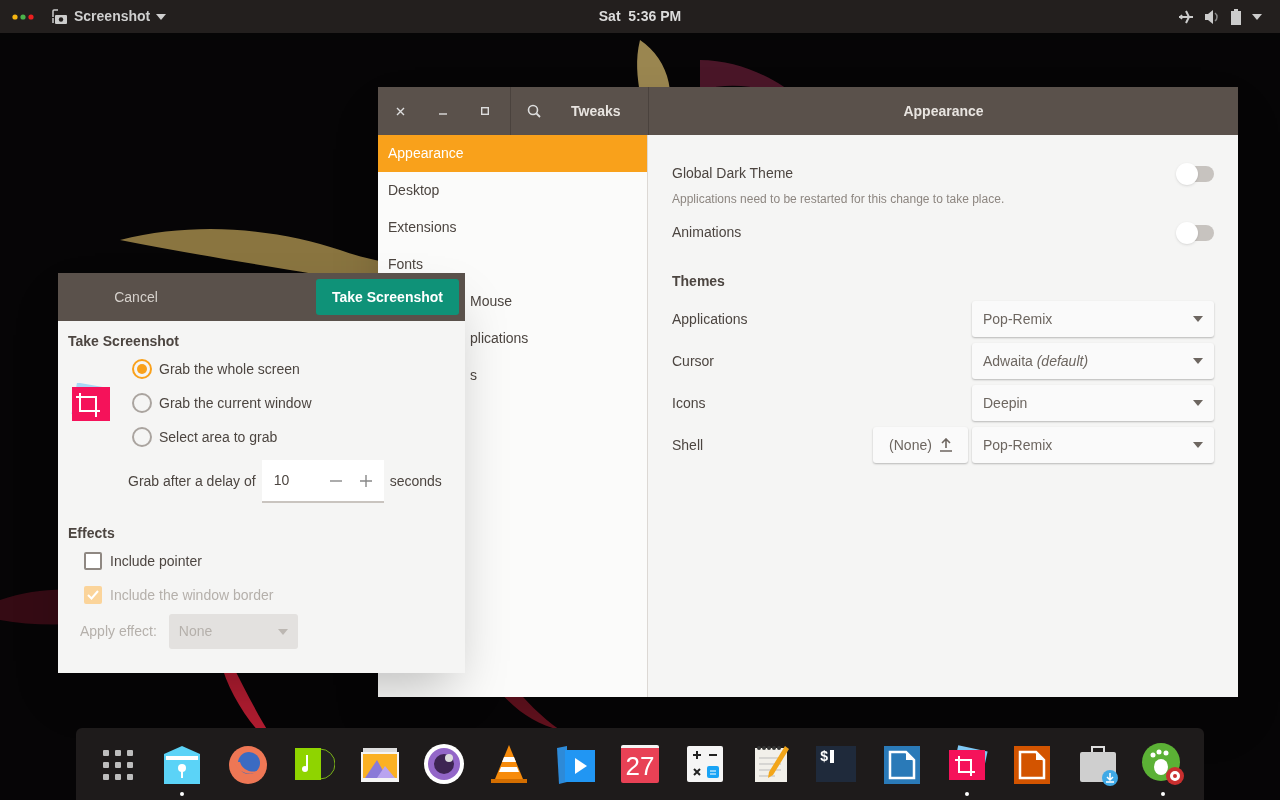 Image resolution: width=1280 pixels, height=800 pixels. Describe the element at coordinates (109, 16) in the screenshot. I see `app-menu: Screenshot` at that location.